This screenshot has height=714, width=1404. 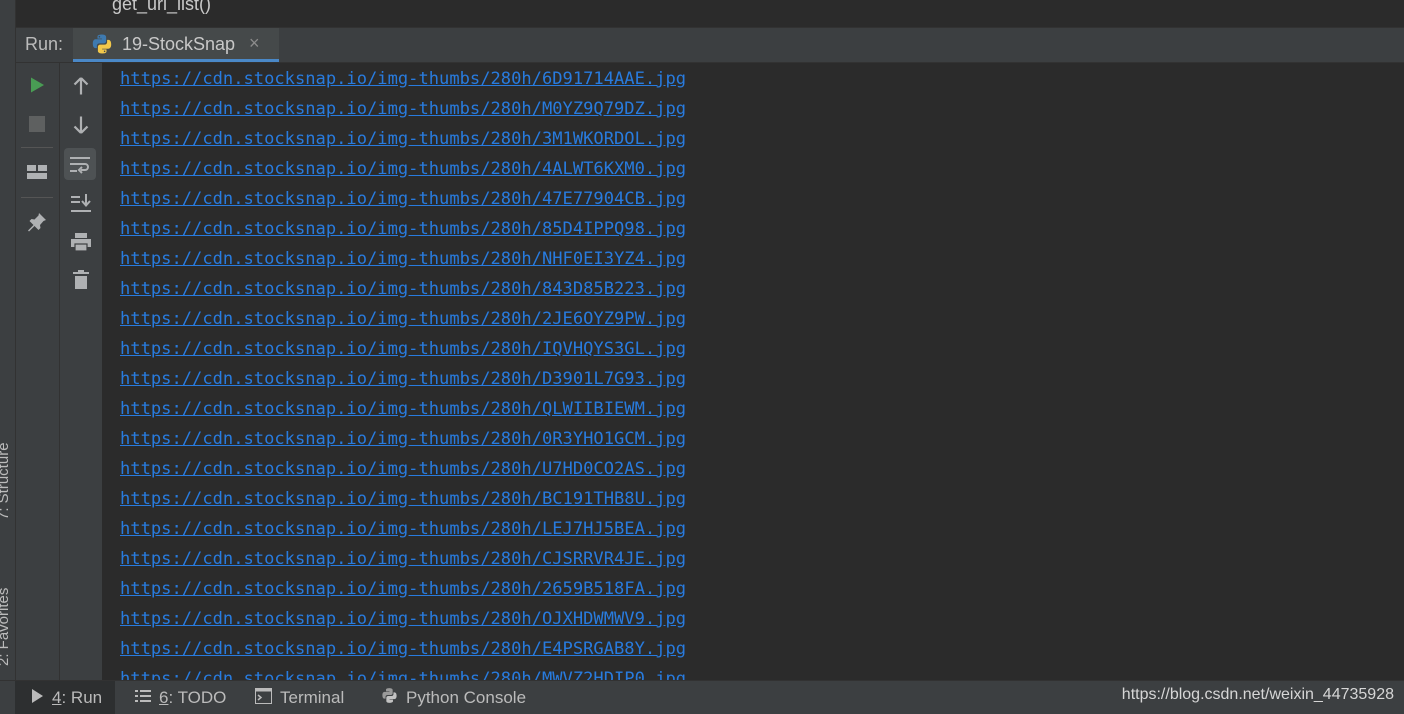 I want to click on clear-all-button, so click(x=81, y=280).